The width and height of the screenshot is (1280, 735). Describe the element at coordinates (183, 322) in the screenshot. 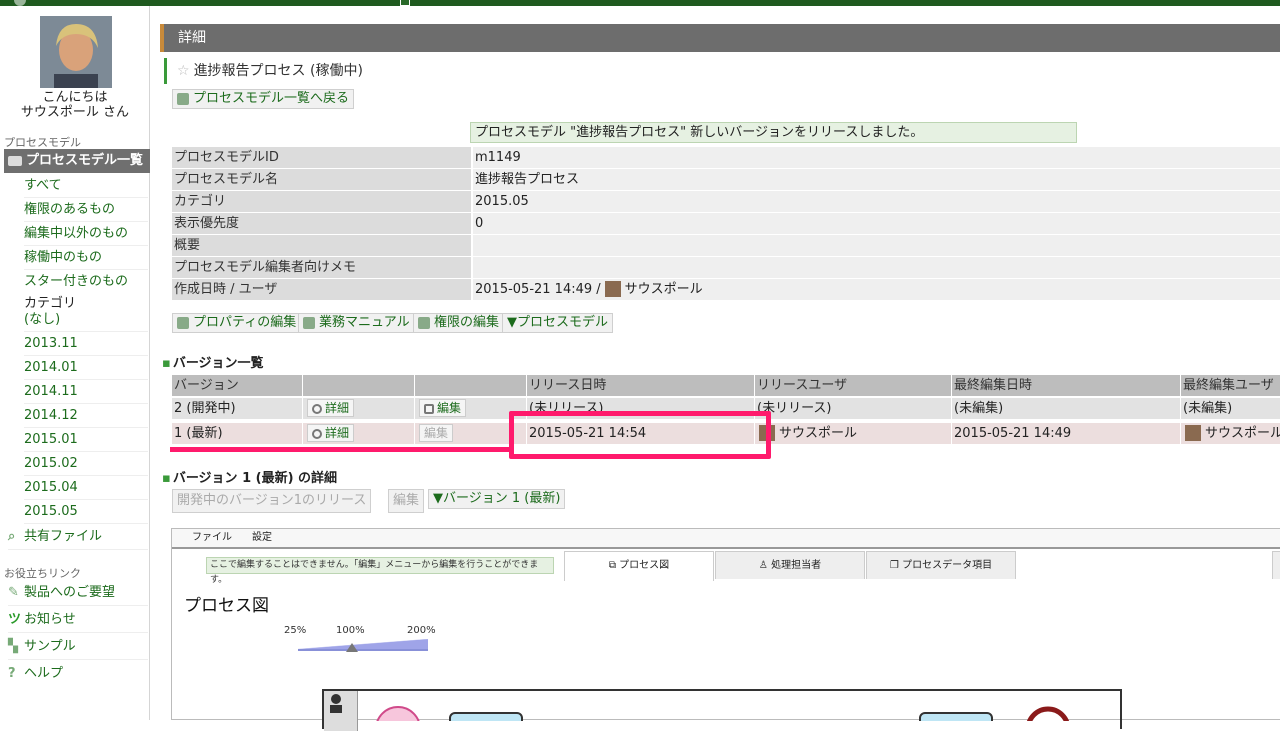

I see `properties-icon` at that location.